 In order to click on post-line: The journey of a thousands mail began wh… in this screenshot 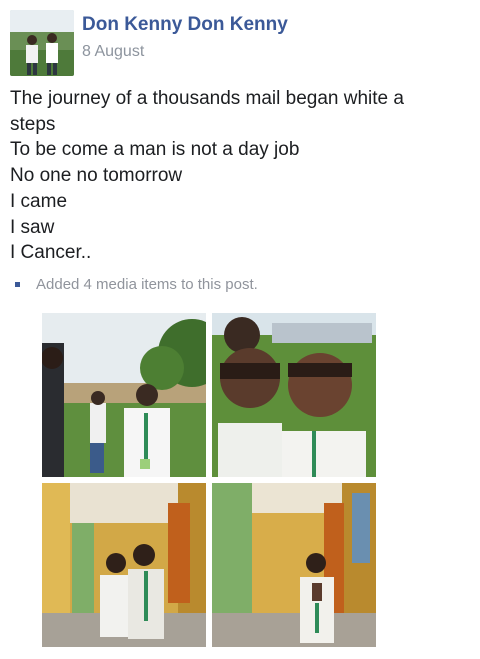, I will do `click(207, 98)`.